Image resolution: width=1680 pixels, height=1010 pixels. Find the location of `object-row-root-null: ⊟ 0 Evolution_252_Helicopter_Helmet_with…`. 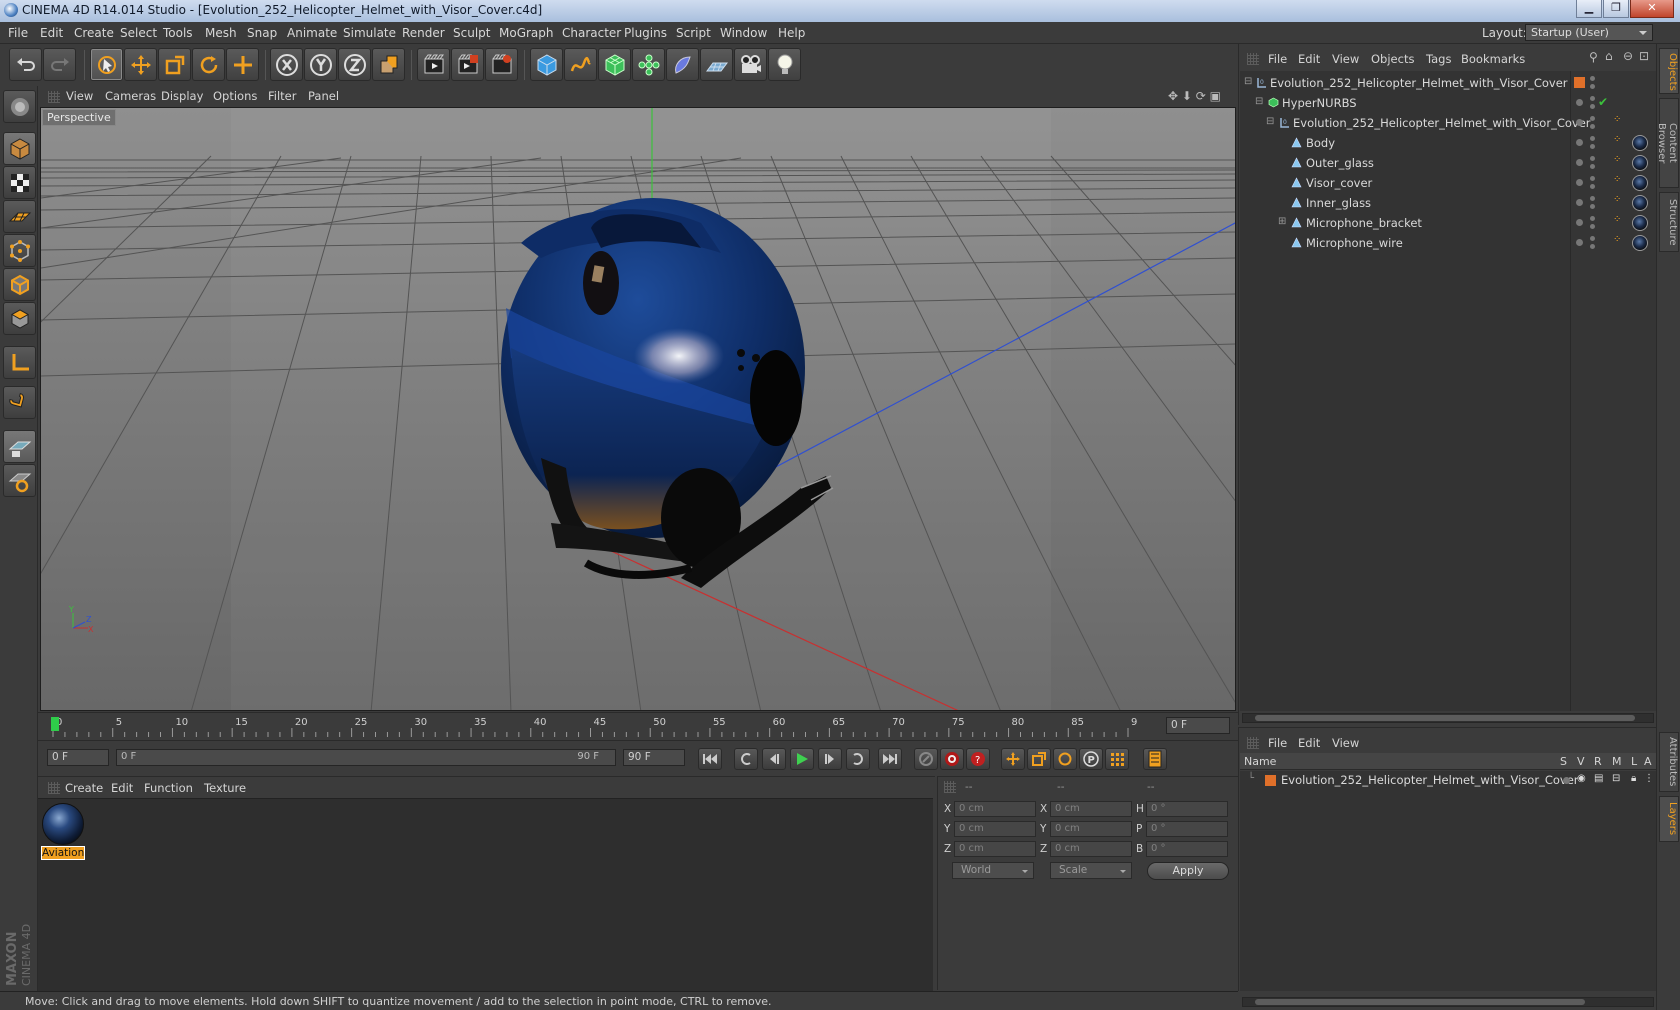

object-row-root-null: ⊟ 0 Evolution_252_Helicopter_Helmet_with… is located at coordinates (1448, 83).